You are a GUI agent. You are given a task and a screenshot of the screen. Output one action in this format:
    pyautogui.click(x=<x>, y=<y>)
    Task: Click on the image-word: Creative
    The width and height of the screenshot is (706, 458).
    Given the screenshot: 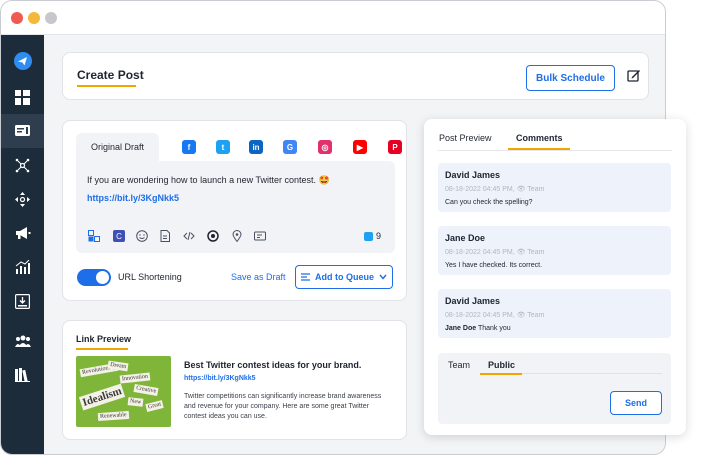 What is the action you would take?
    pyautogui.click(x=146, y=390)
    